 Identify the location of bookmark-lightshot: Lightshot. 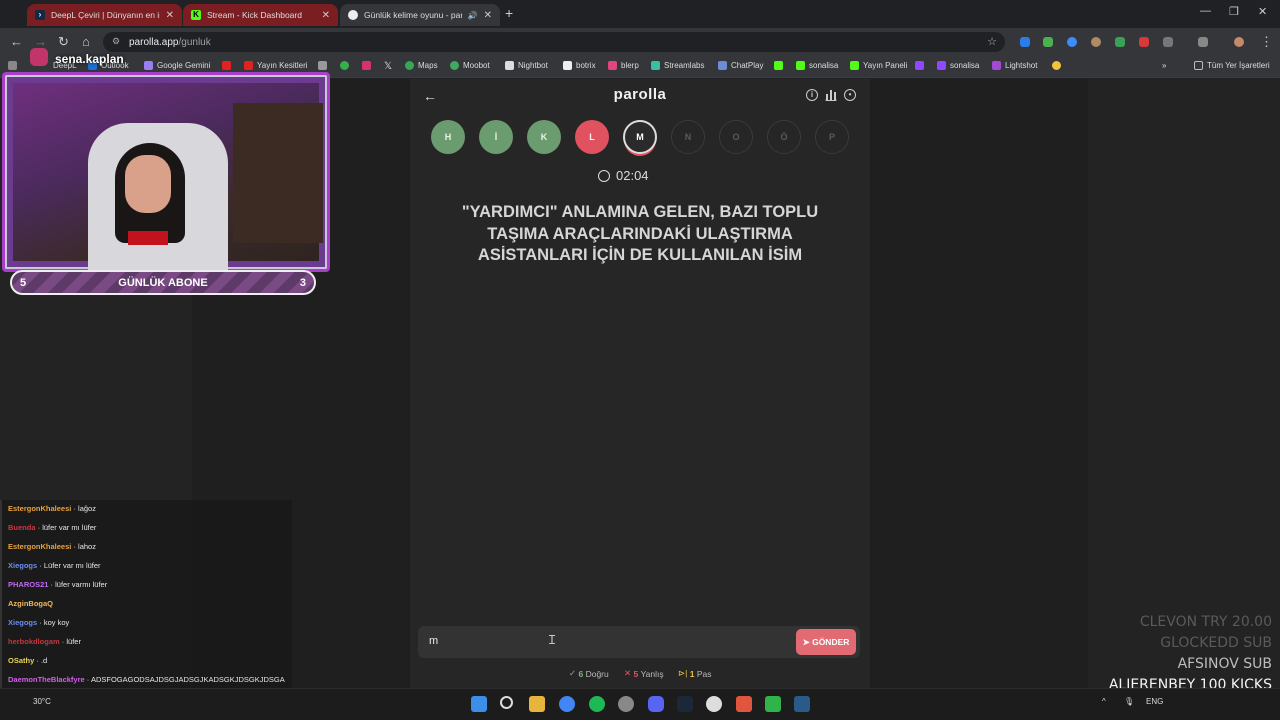
(1014, 65).